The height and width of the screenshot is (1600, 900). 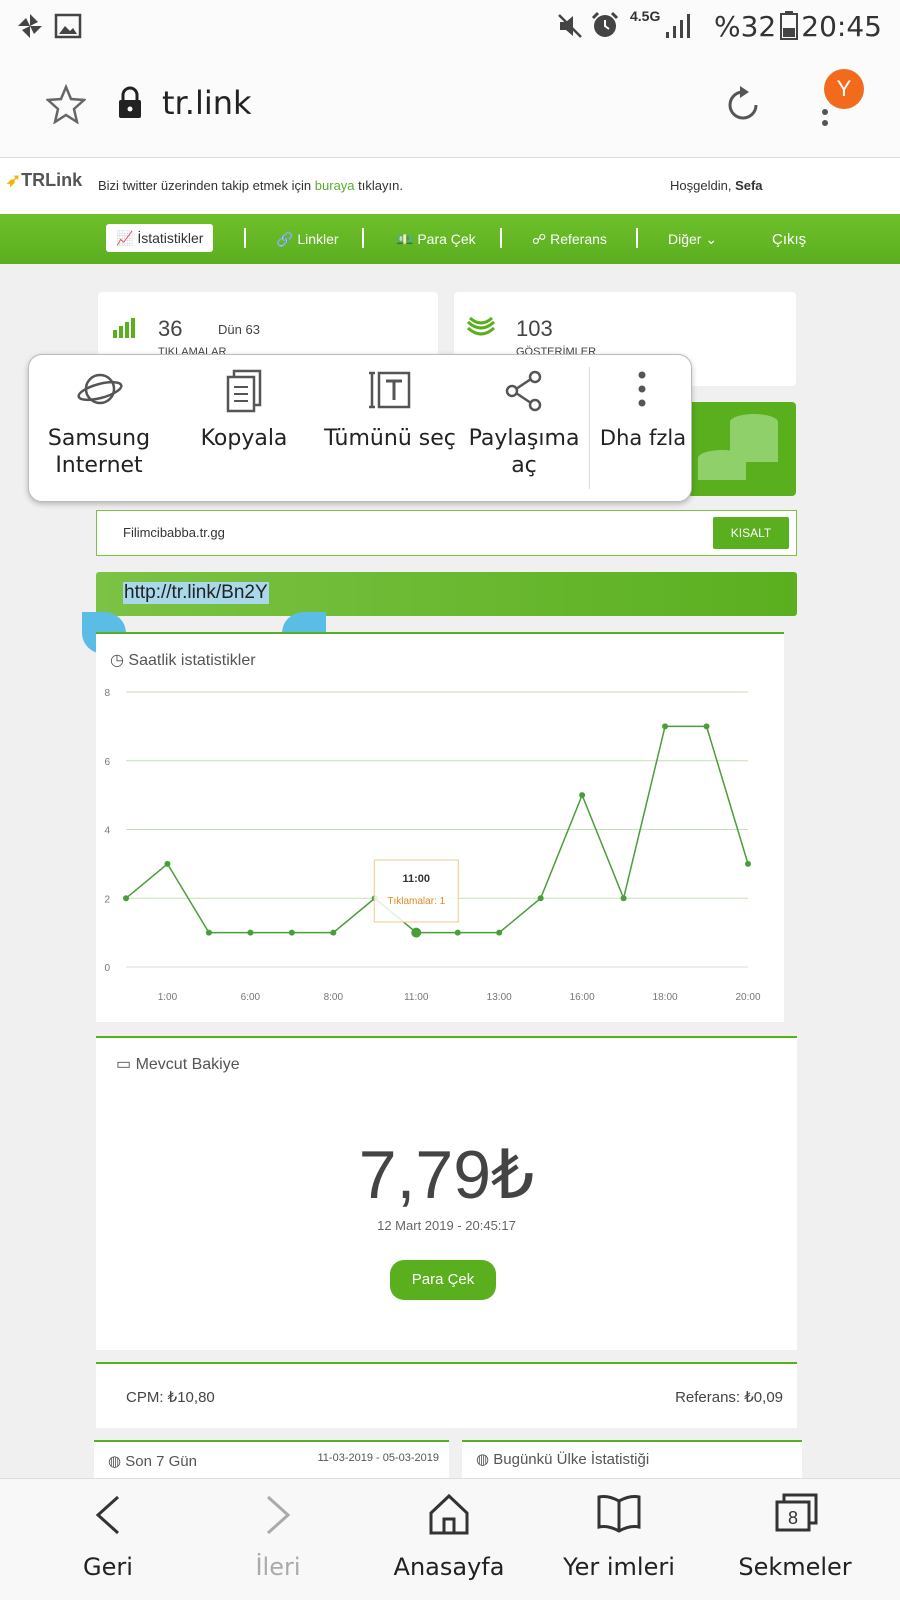 What do you see at coordinates (66, 104) in the screenshot?
I see `bookmark-star-icon` at bounding box center [66, 104].